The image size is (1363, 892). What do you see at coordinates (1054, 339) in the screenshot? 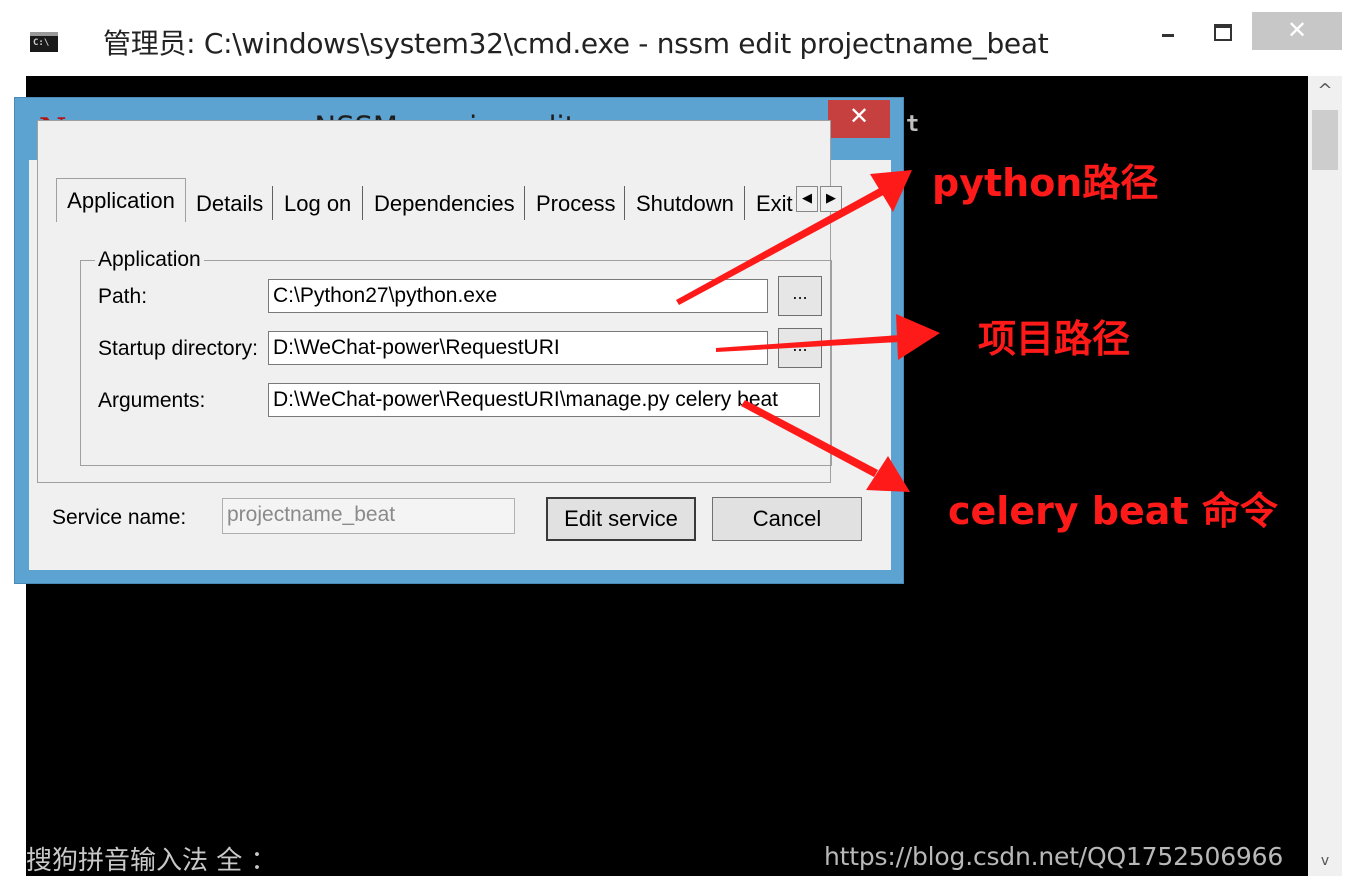
I see `annotation-project-path: 项目路径` at bounding box center [1054, 339].